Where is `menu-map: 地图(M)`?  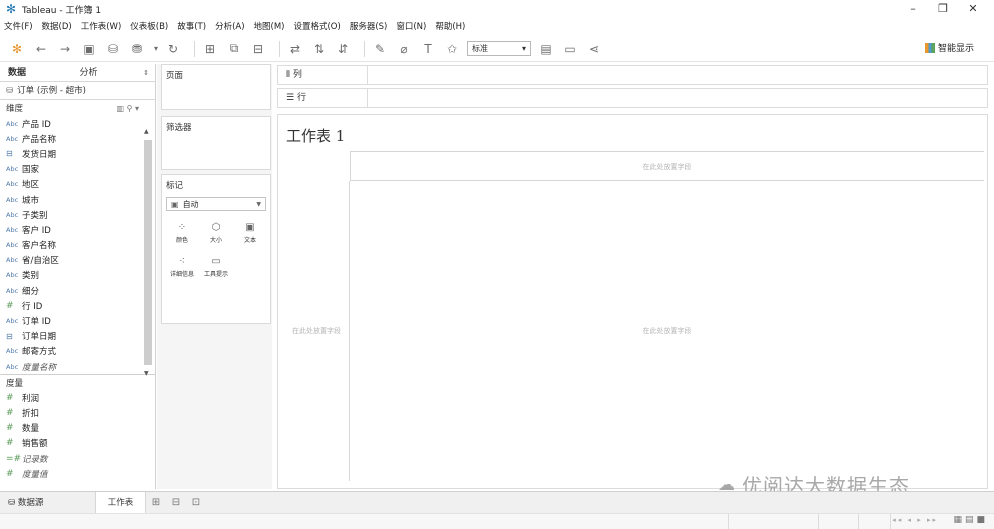
menu-map: 地图(M) is located at coordinates (269, 26).